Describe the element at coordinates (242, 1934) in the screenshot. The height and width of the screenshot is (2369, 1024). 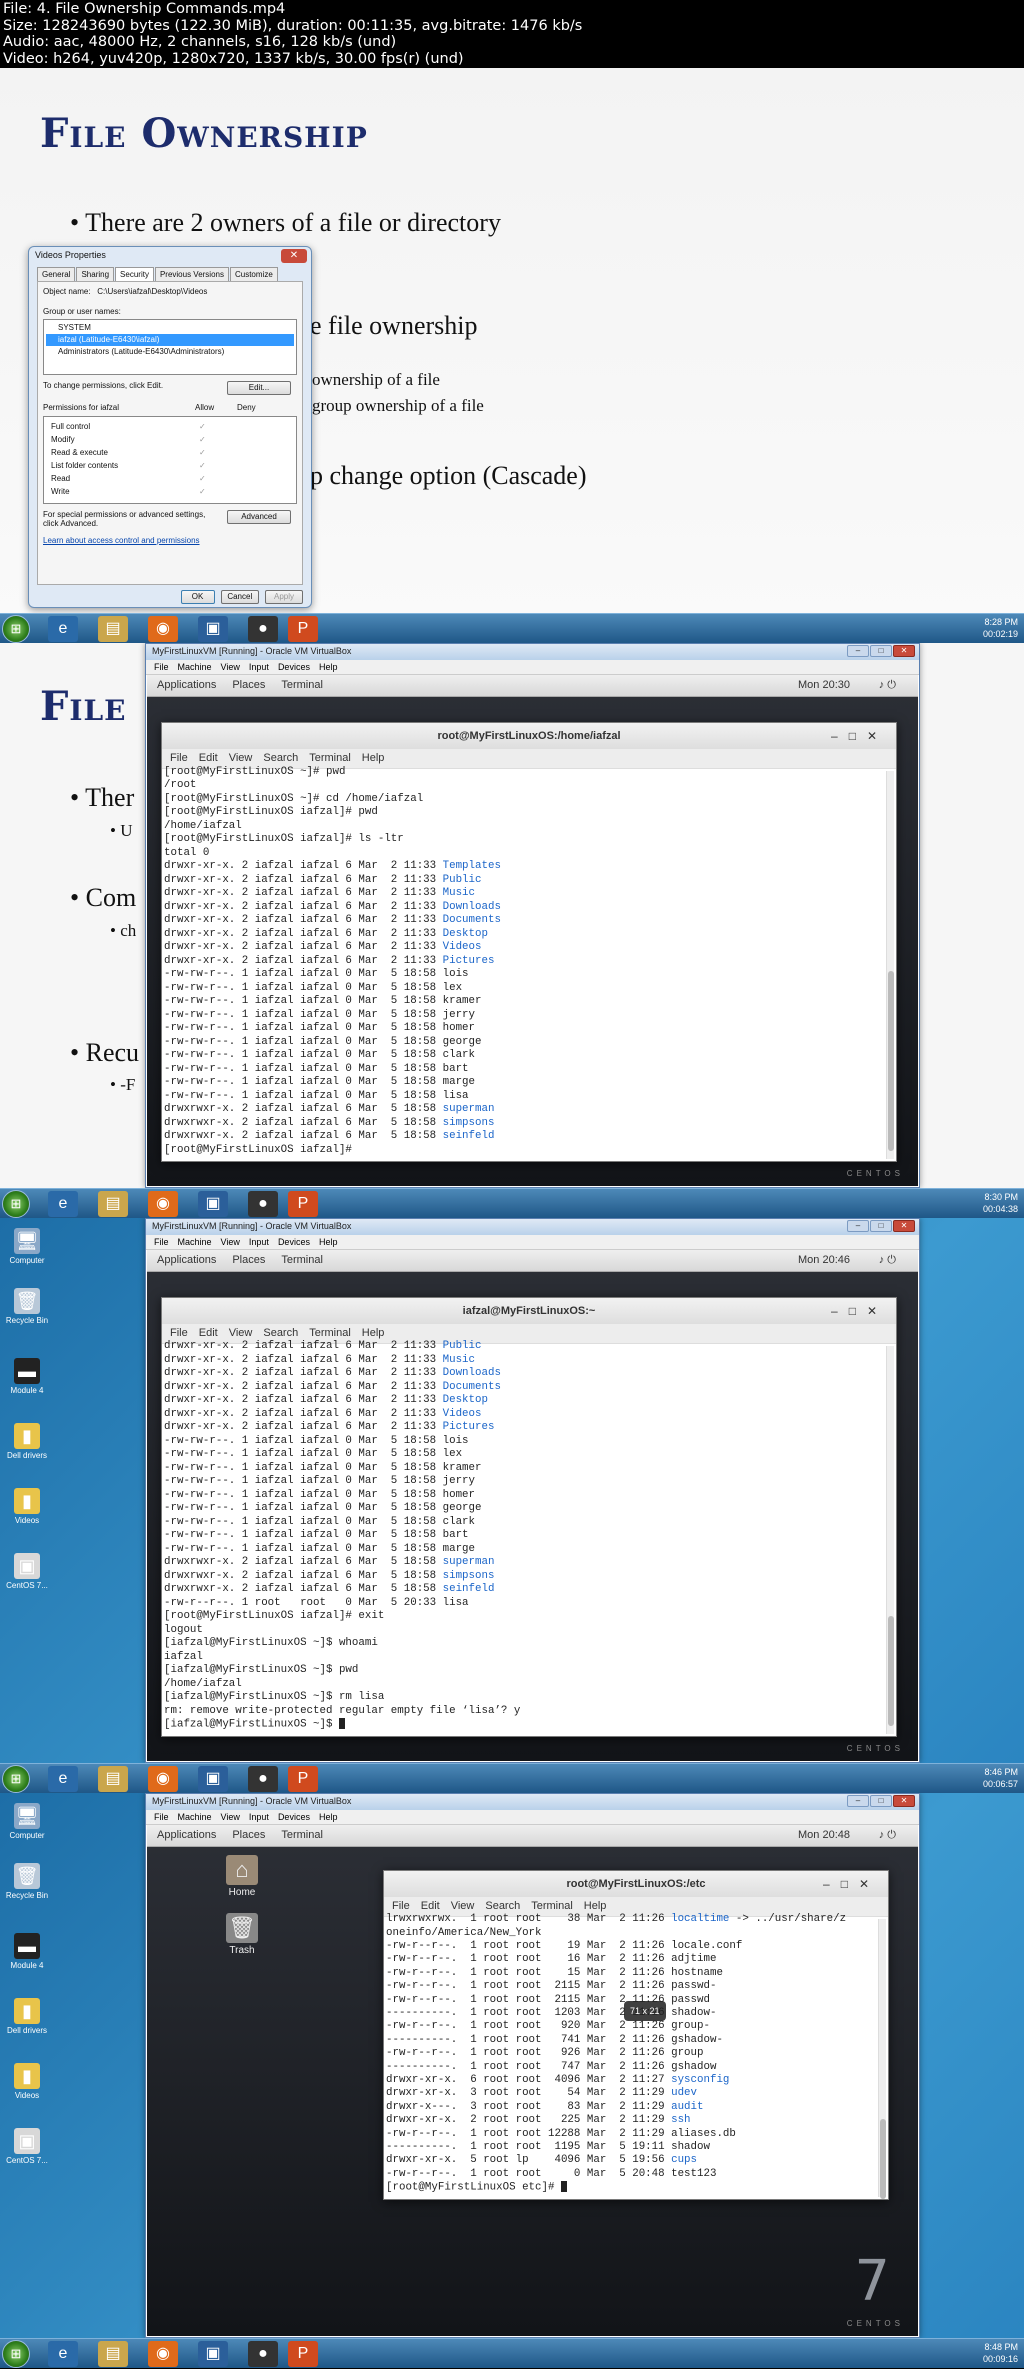
I see `trash-desktop-icon: 🗑 Trash` at that location.